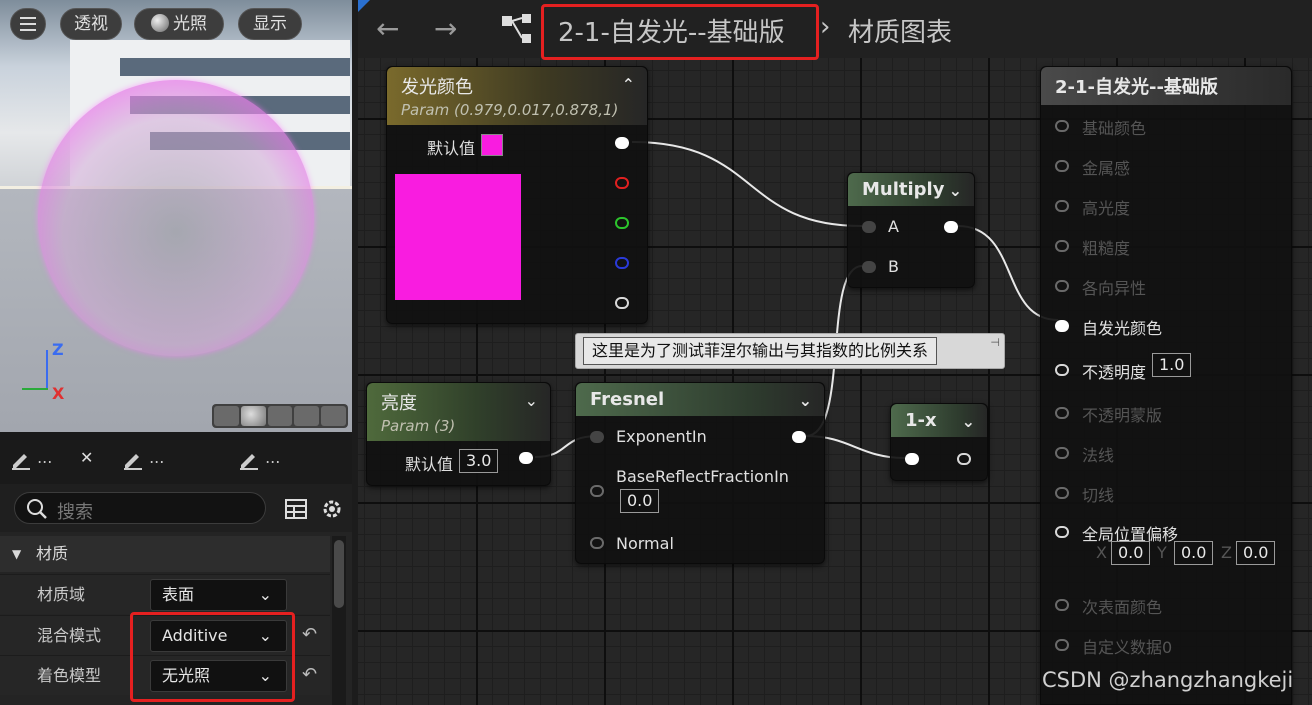 This screenshot has width=1312, height=705. Describe the element at coordinates (165, 554) in the screenshot. I see `category-material: ▼ 材质` at that location.